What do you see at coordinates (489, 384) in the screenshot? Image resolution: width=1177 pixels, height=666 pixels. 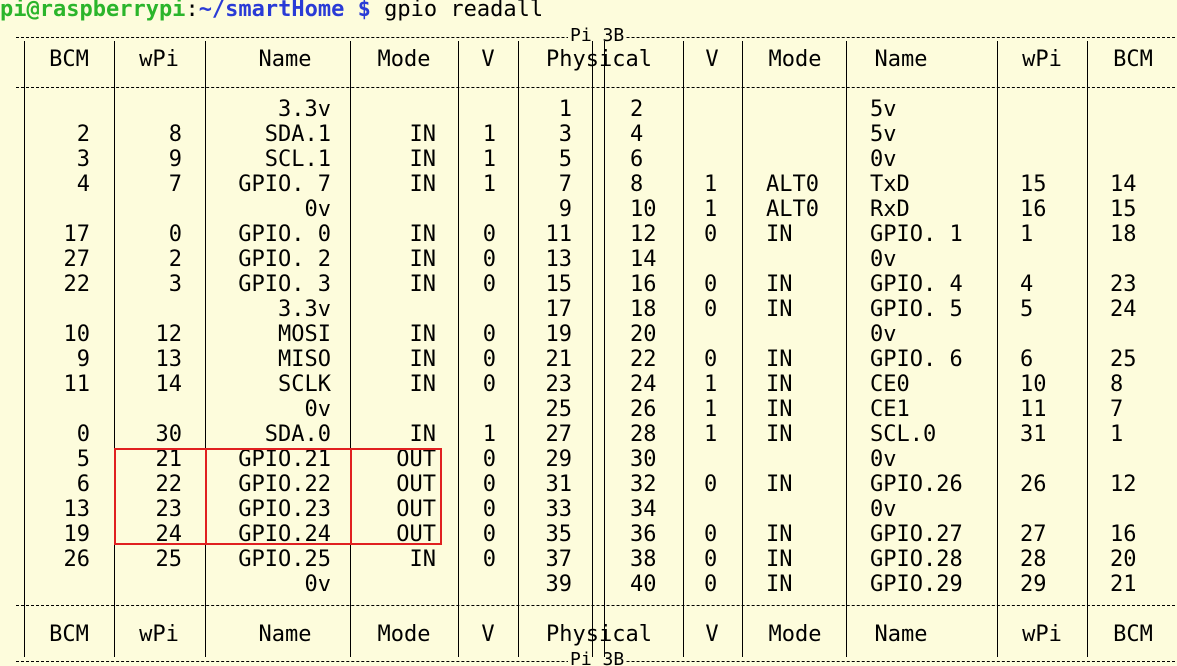 I see `cell-v-left: 0` at bounding box center [489, 384].